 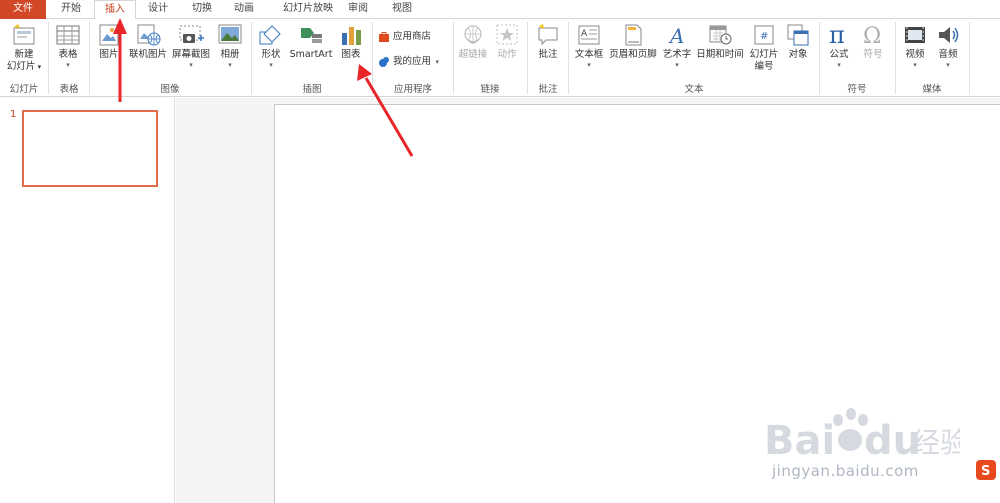 I want to click on online-picture-icon, so click(x=149, y=35).